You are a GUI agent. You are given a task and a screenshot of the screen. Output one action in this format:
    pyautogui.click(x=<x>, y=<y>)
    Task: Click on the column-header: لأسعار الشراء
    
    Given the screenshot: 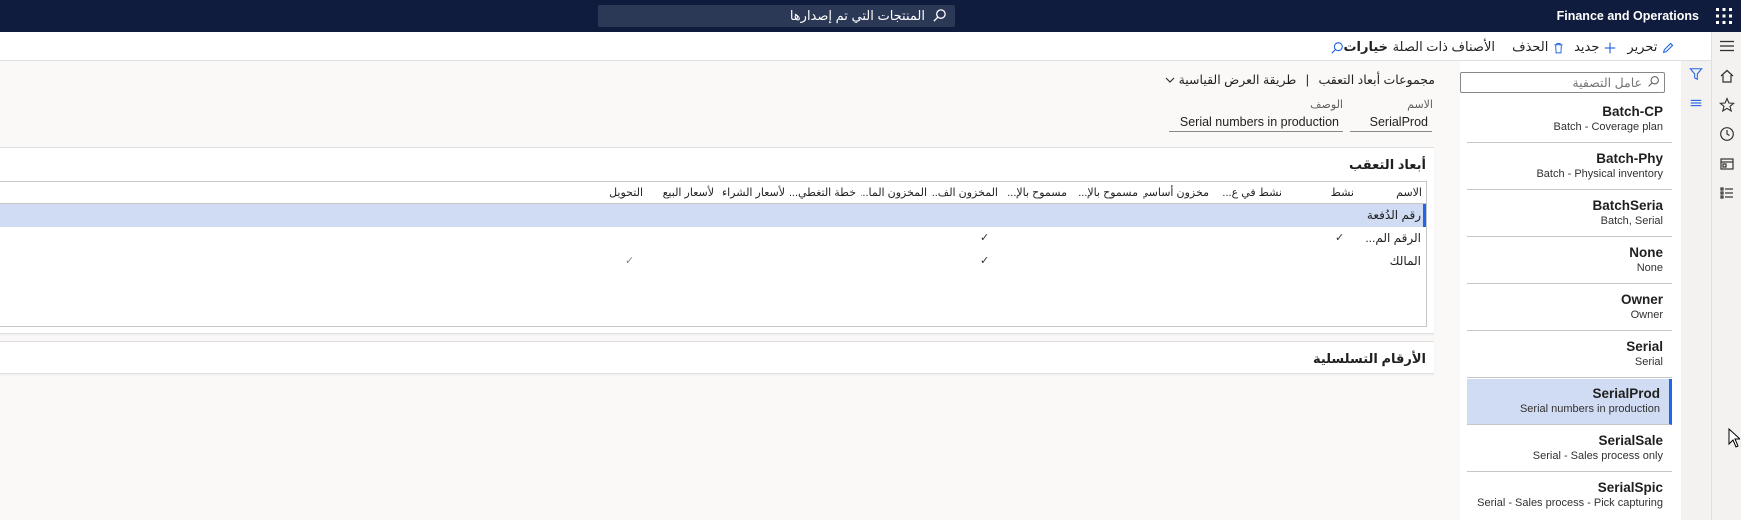 What is the action you would take?
    pyautogui.click(x=752, y=193)
    